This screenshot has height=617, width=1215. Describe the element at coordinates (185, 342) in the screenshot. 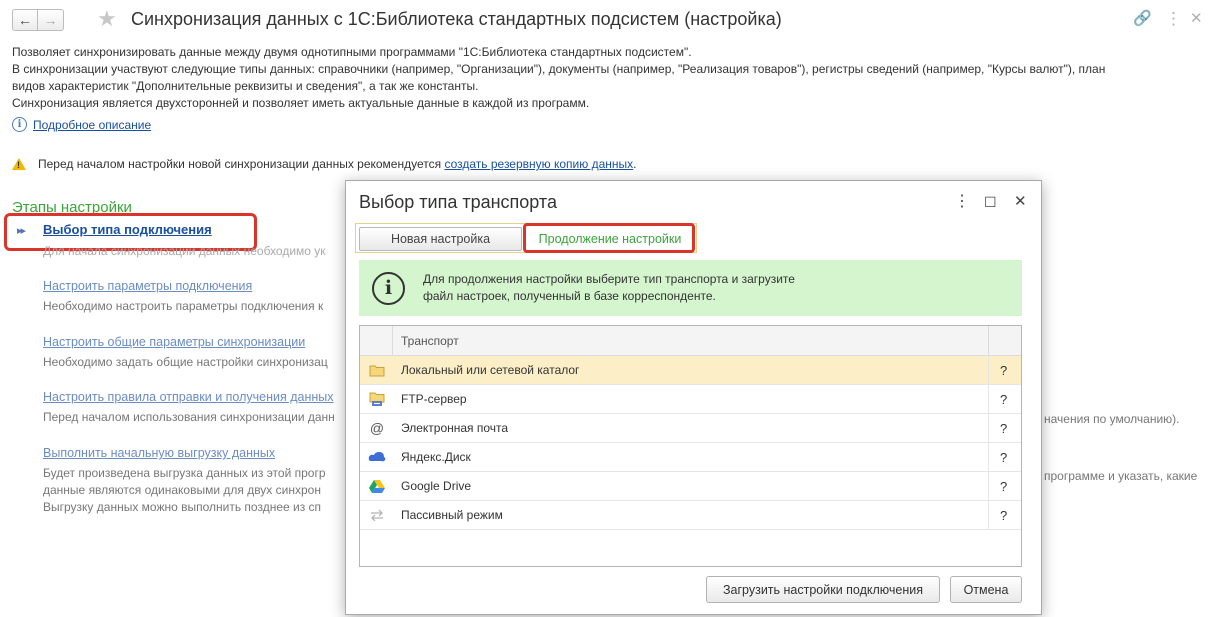

I see `step-link: Настроить общие параметры синхронизации` at that location.